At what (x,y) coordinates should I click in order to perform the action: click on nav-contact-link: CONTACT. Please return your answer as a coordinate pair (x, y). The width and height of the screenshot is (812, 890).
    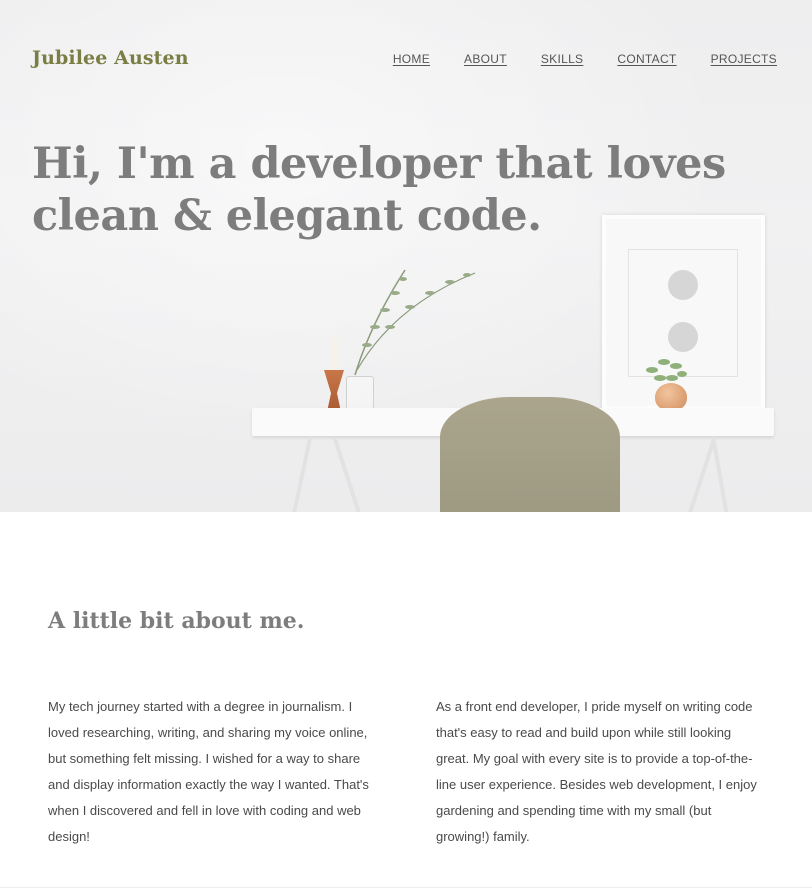
    Looking at the image, I should click on (646, 59).